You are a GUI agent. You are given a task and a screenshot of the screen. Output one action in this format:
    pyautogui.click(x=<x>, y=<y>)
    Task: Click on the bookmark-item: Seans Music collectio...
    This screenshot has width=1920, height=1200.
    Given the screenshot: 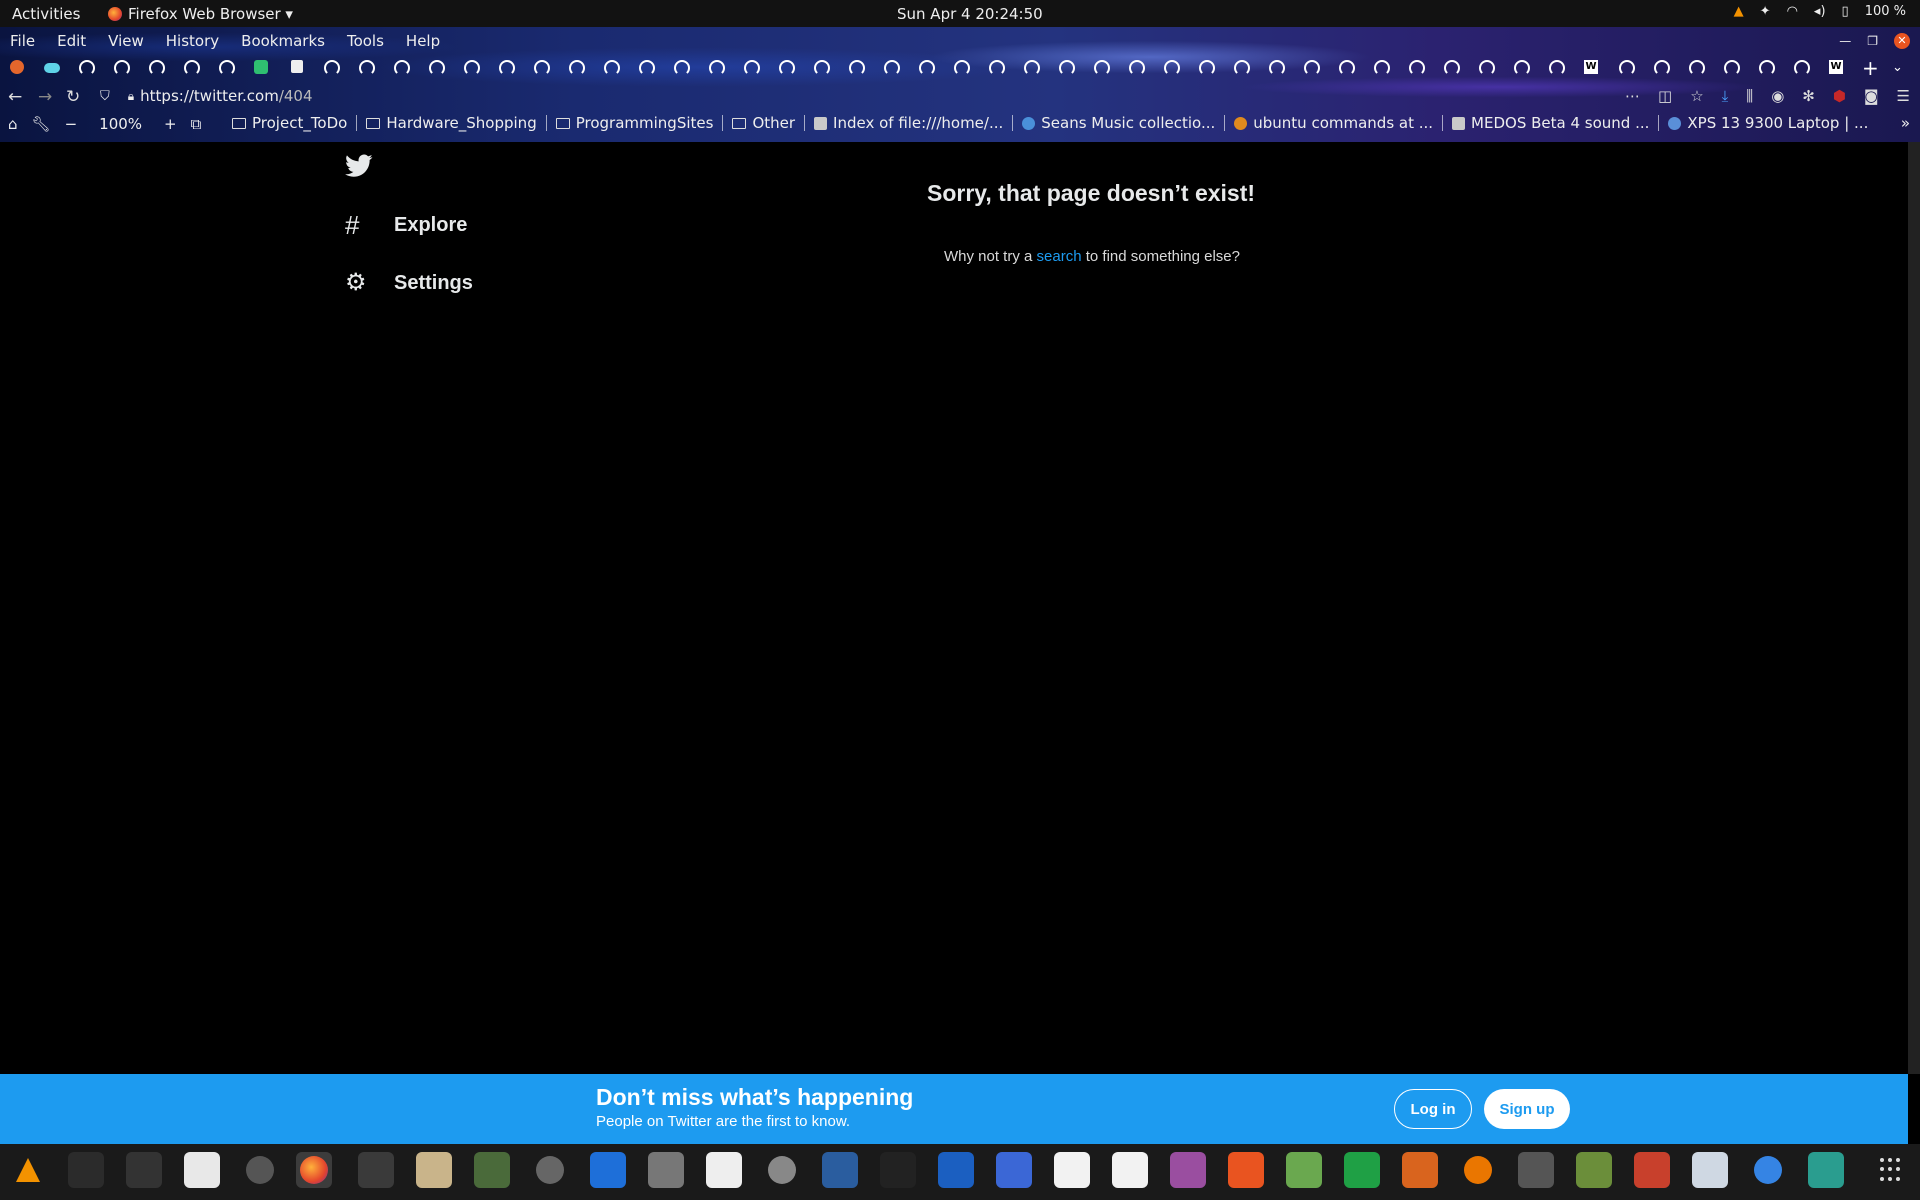 What is the action you would take?
    pyautogui.click(x=1124, y=123)
    